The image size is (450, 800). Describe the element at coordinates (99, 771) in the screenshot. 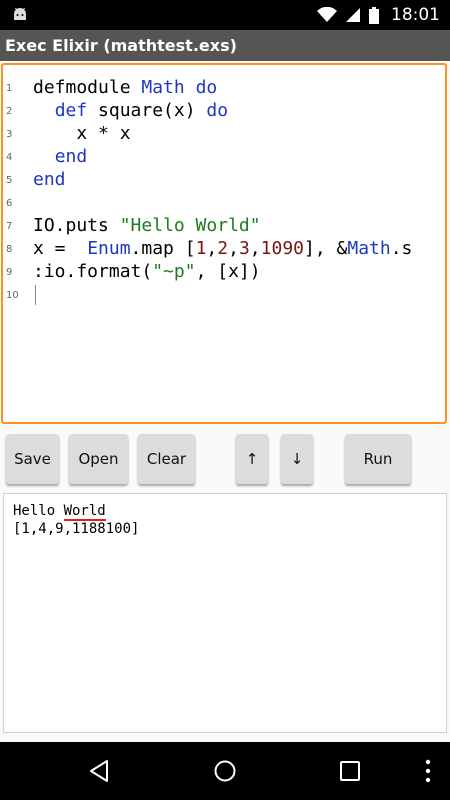

I see `back-icon` at that location.